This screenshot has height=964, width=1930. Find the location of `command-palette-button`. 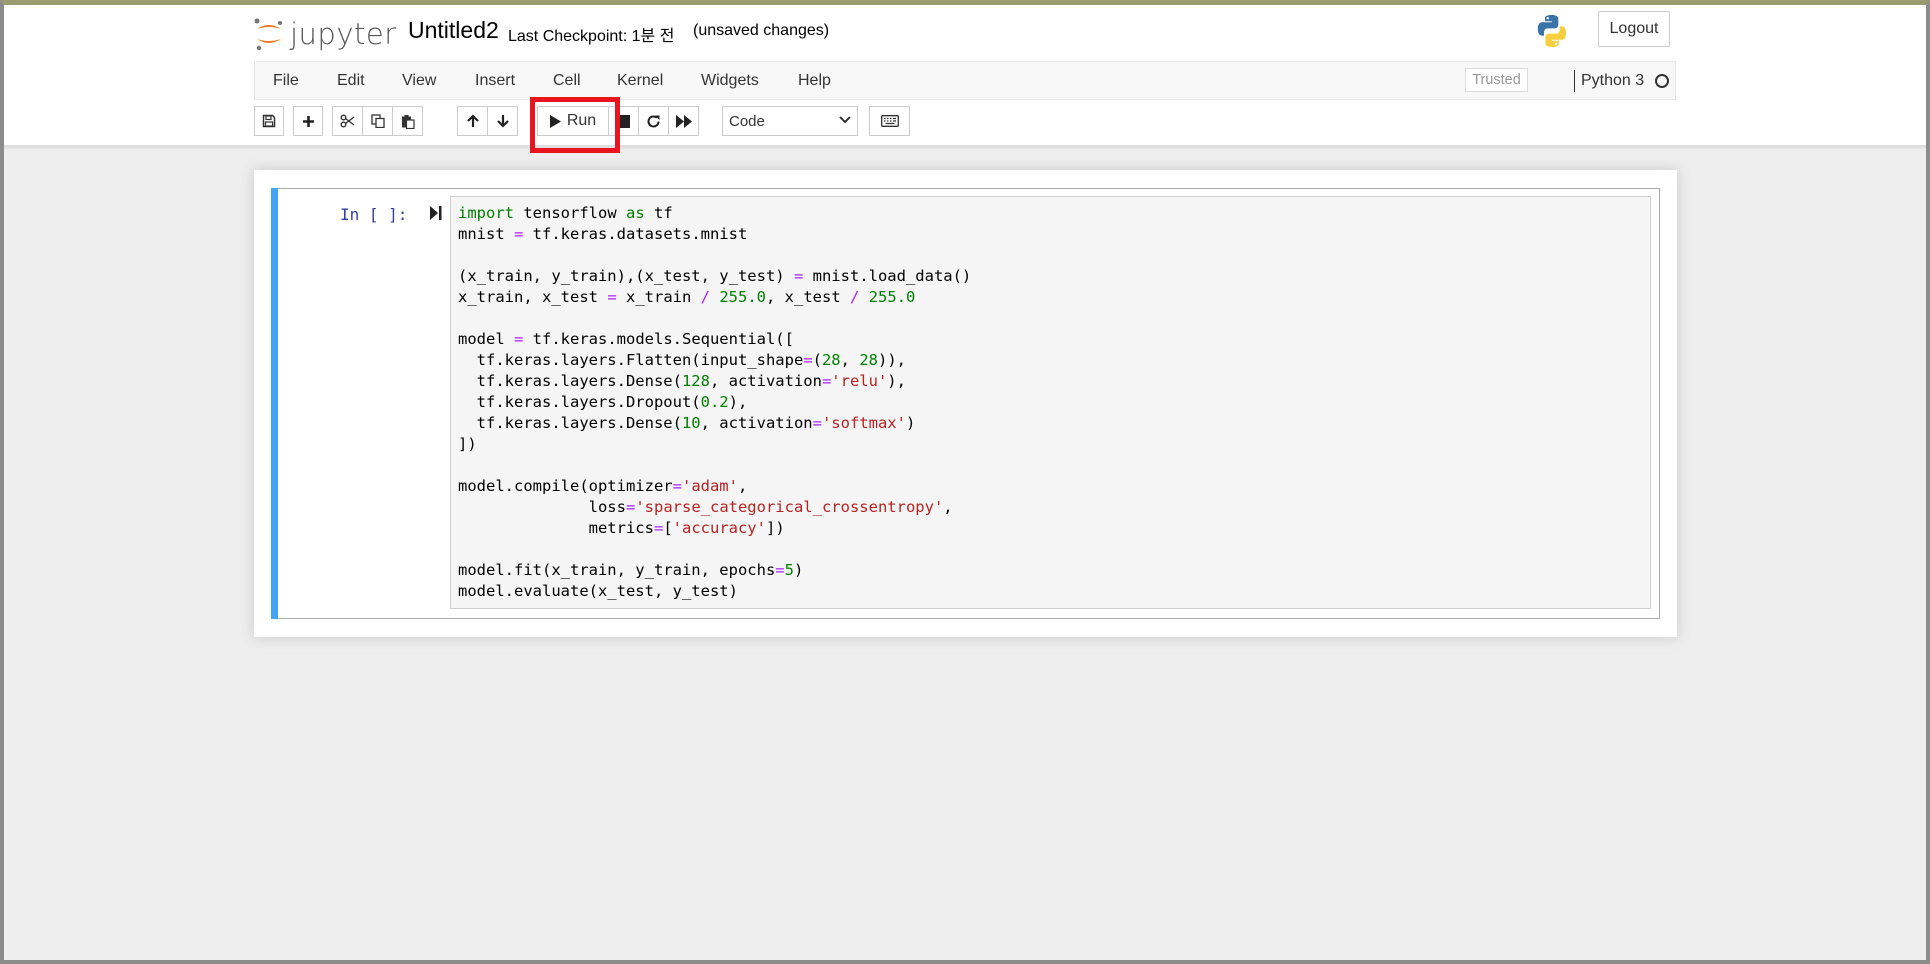

command-palette-button is located at coordinates (889, 121).